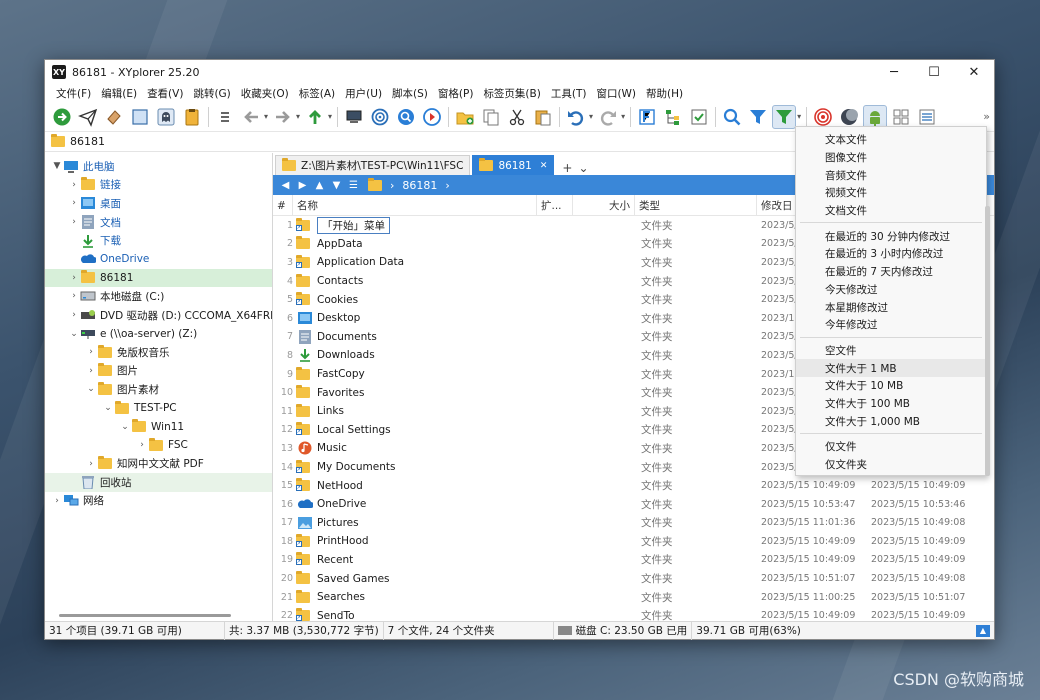  What do you see at coordinates (891, 307) in the screenshot?
I see `filter-menu-item: 本星期修改过` at bounding box center [891, 307].